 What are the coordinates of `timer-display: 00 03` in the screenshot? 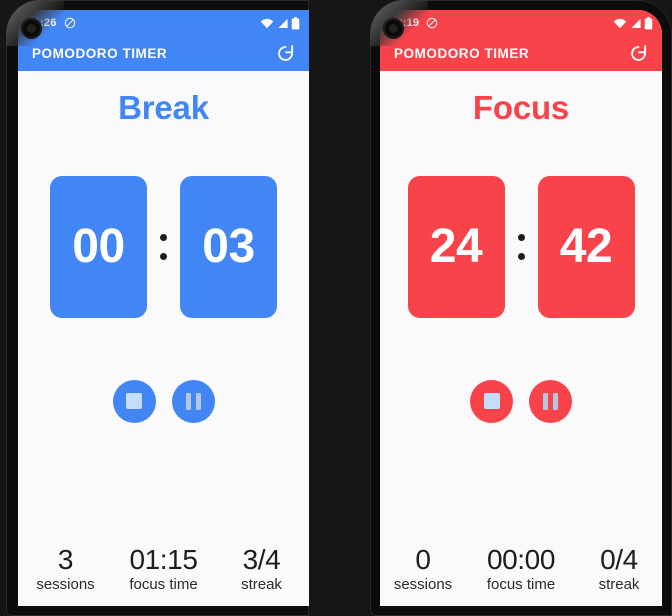 It's located at (163, 246).